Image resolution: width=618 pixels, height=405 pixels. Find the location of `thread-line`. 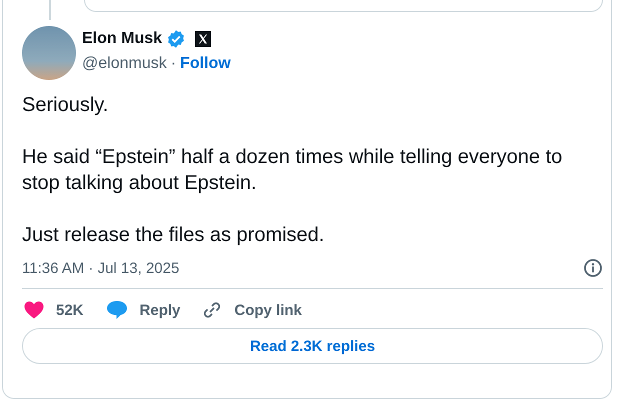

thread-line is located at coordinates (50, 10).